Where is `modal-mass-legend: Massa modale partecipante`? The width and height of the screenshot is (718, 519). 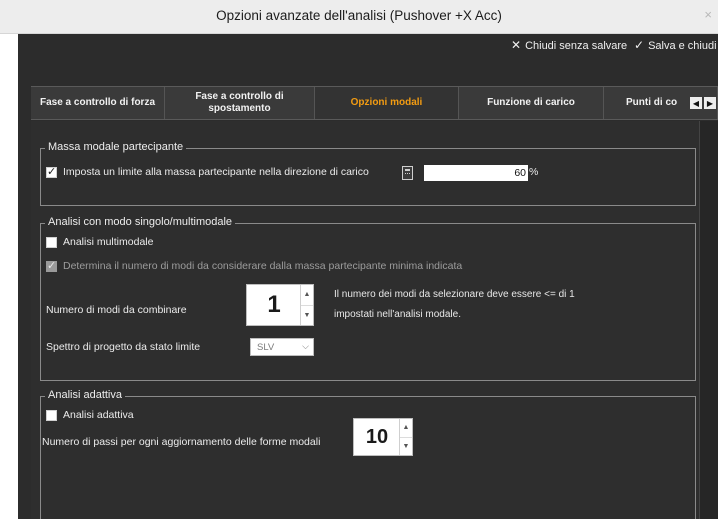
modal-mass-legend: Massa modale partecipante is located at coordinates (116, 147).